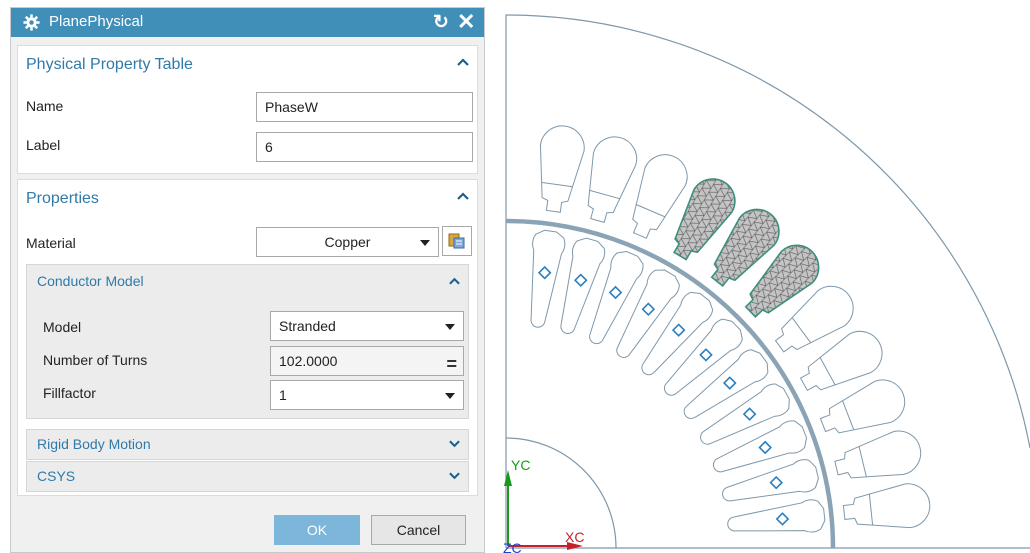 This screenshot has height=553, width=1030. Describe the element at coordinates (283, 395) in the screenshot. I see `fillfactor-value: 1` at that location.